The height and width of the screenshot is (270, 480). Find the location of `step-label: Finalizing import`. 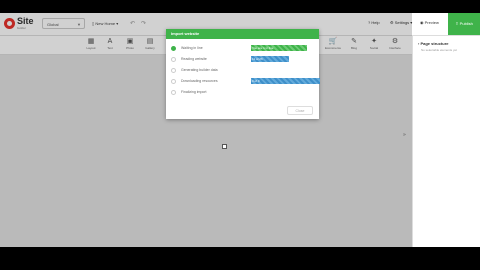

step-label: Finalizing import is located at coordinates (194, 92).